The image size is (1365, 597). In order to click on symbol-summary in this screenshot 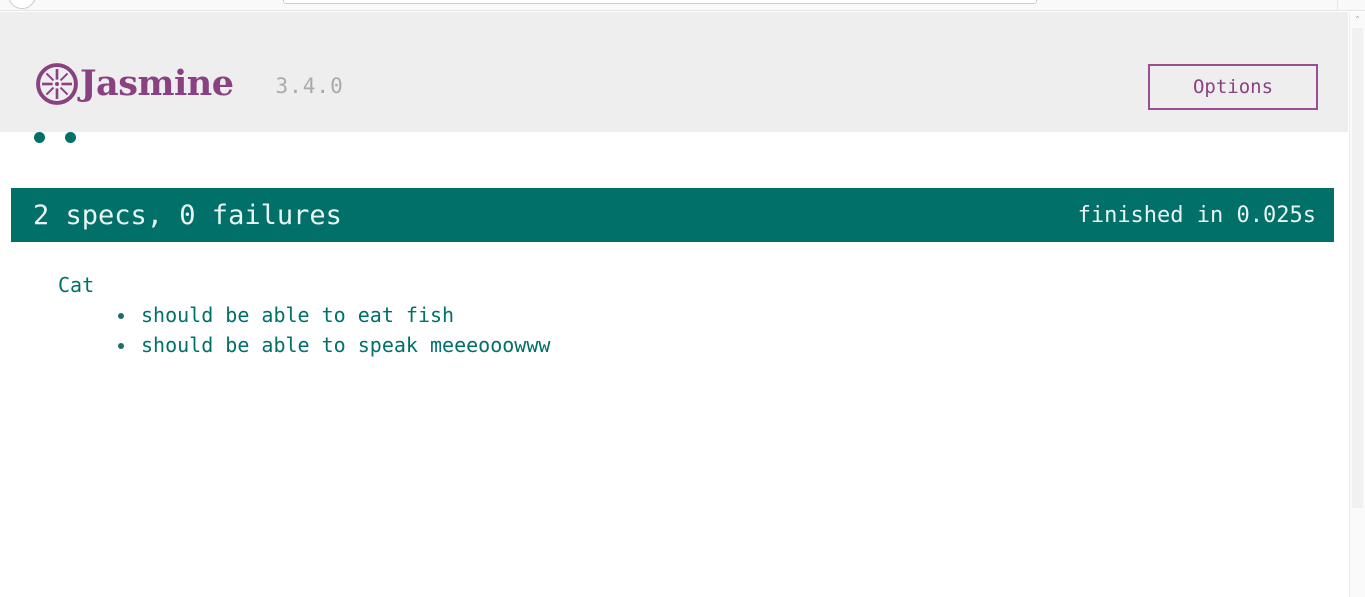, I will do `click(64, 137)`.